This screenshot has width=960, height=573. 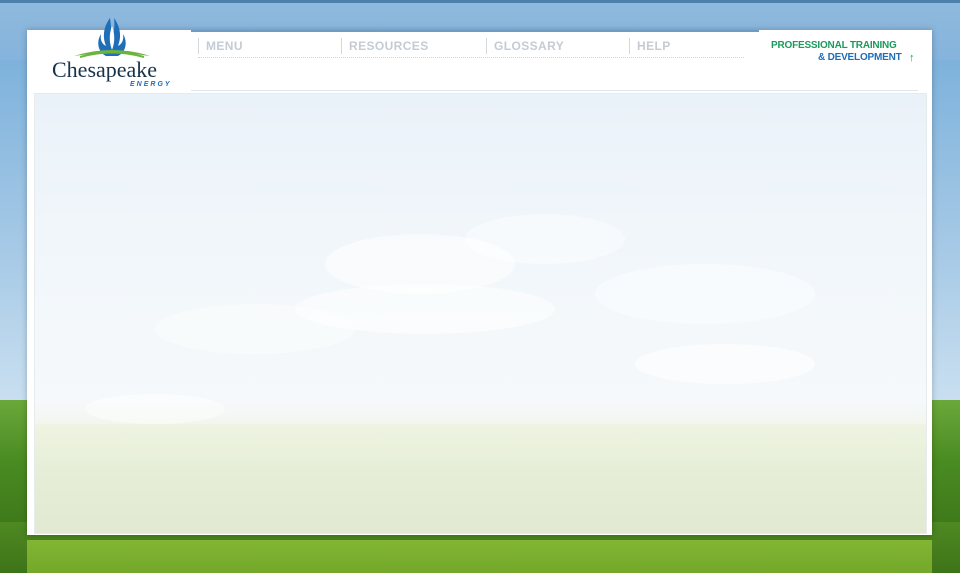 What do you see at coordinates (104, 69) in the screenshot?
I see `logo-wordmark: Chesapeake` at bounding box center [104, 69].